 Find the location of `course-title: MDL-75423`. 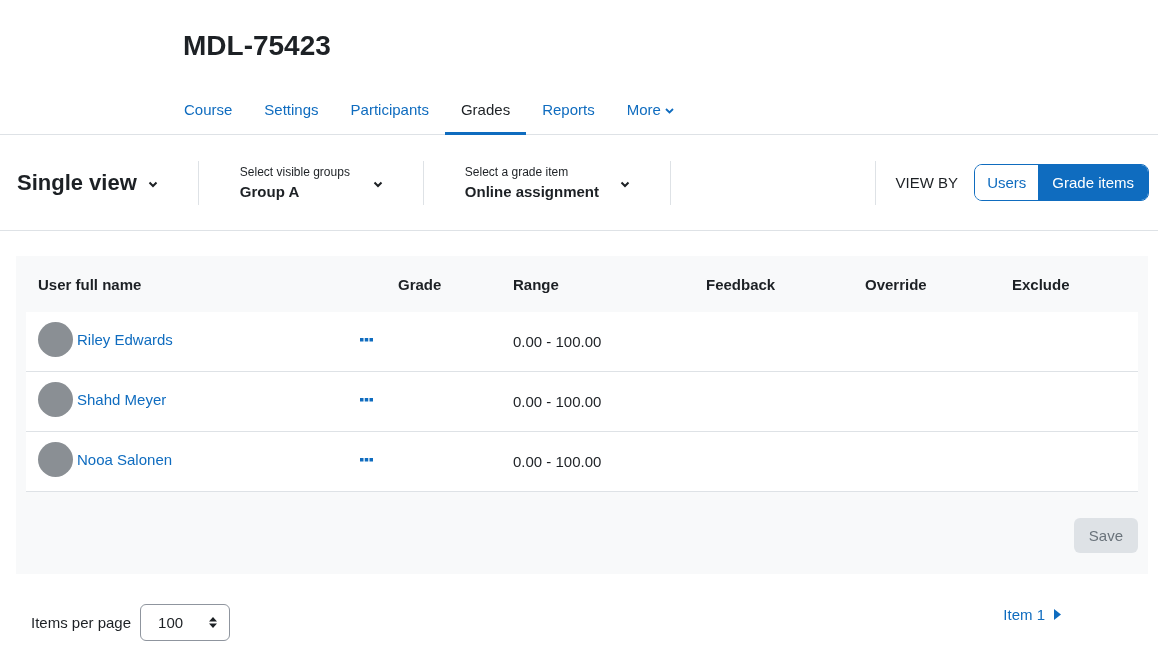

course-title: MDL-75423 is located at coordinates (257, 46).